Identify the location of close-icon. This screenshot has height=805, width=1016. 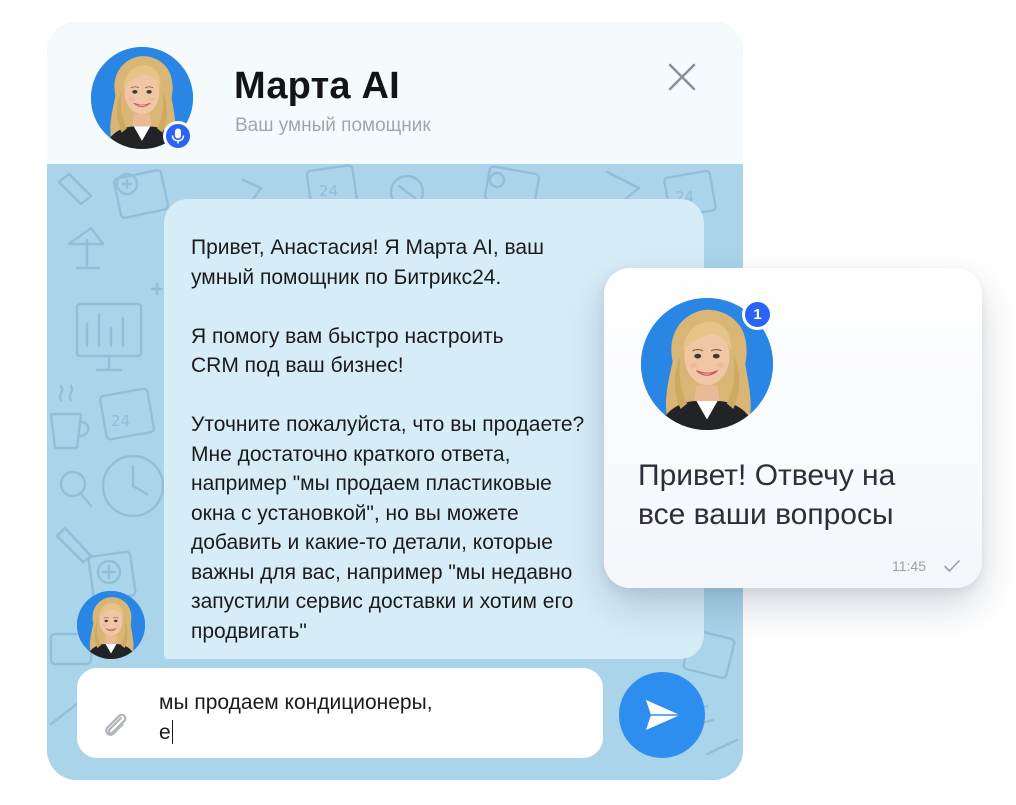
(682, 77).